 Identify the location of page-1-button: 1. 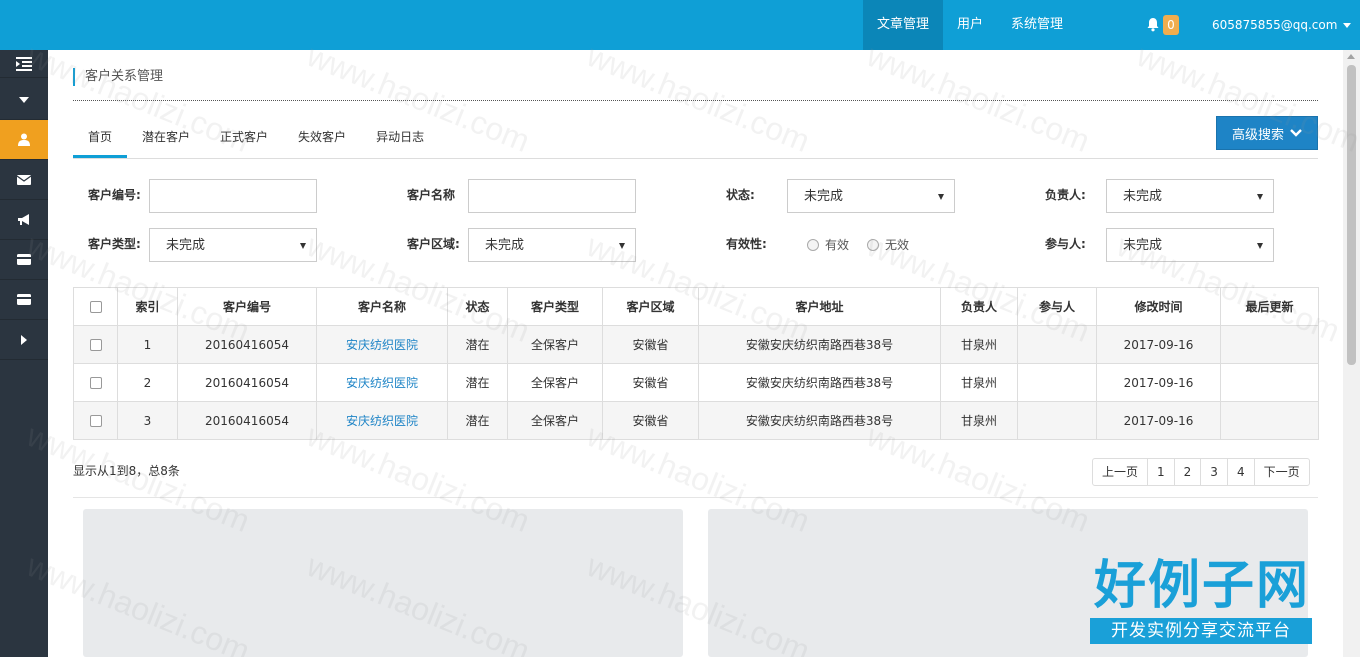
(1161, 472).